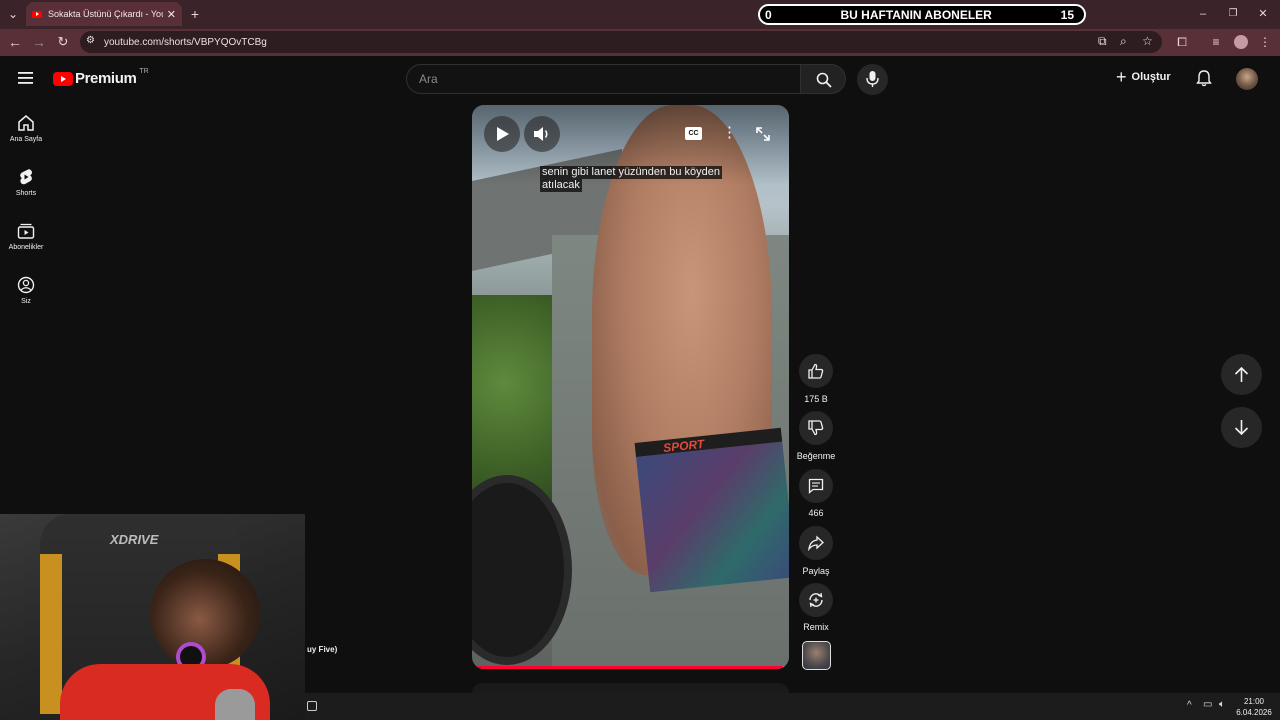 Image resolution: width=1280 pixels, height=720 pixels. I want to click on subscriber-banner: 0 BU HAFTANIN ABONELER 15, so click(922, 14).